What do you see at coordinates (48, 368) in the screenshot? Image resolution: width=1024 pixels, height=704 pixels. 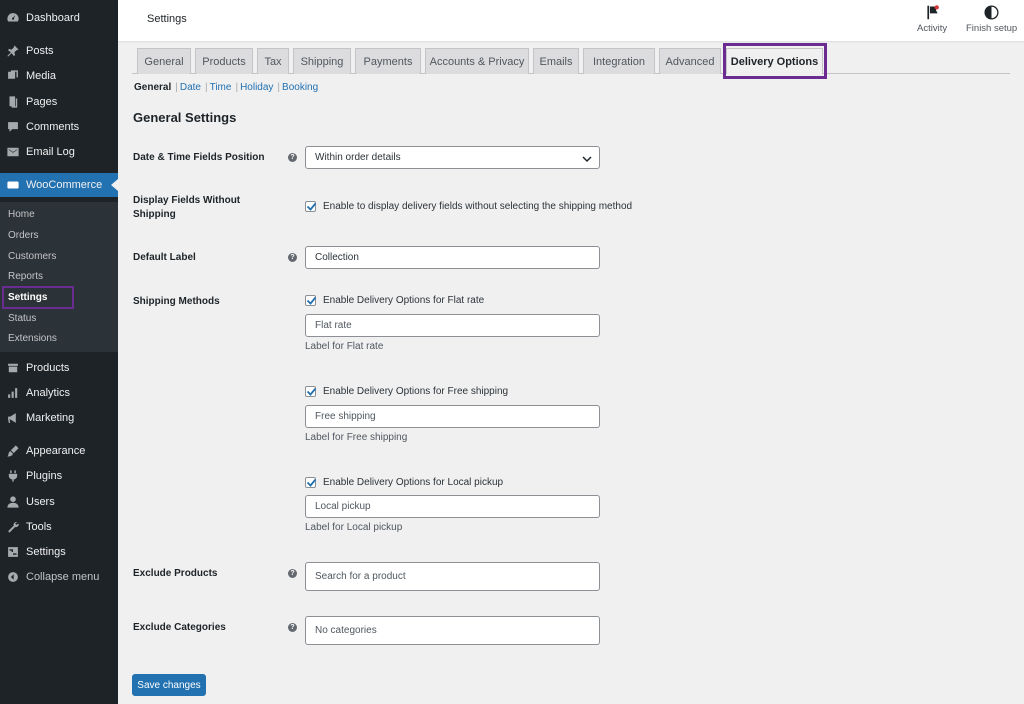 I see `sidebar-item-label: Products` at bounding box center [48, 368].